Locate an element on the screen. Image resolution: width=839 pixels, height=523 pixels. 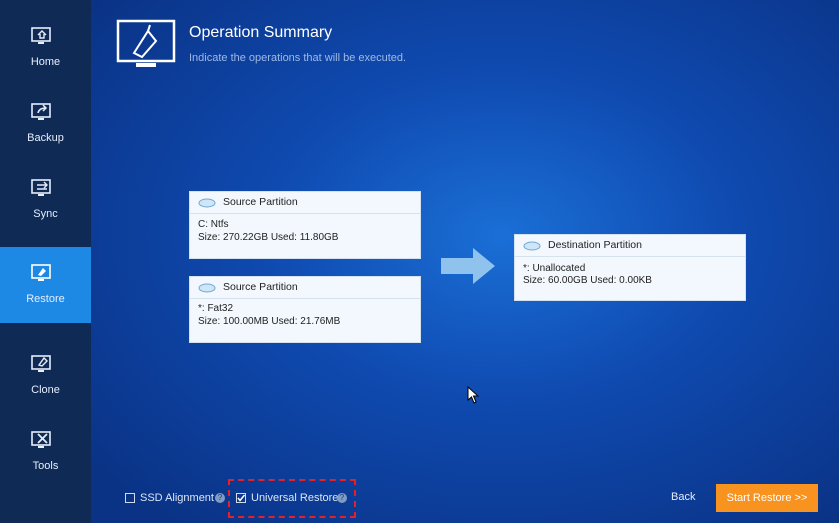
partition-size: Size: 270.22GB Used: 11.80GB is located at coordinates (268, 237).